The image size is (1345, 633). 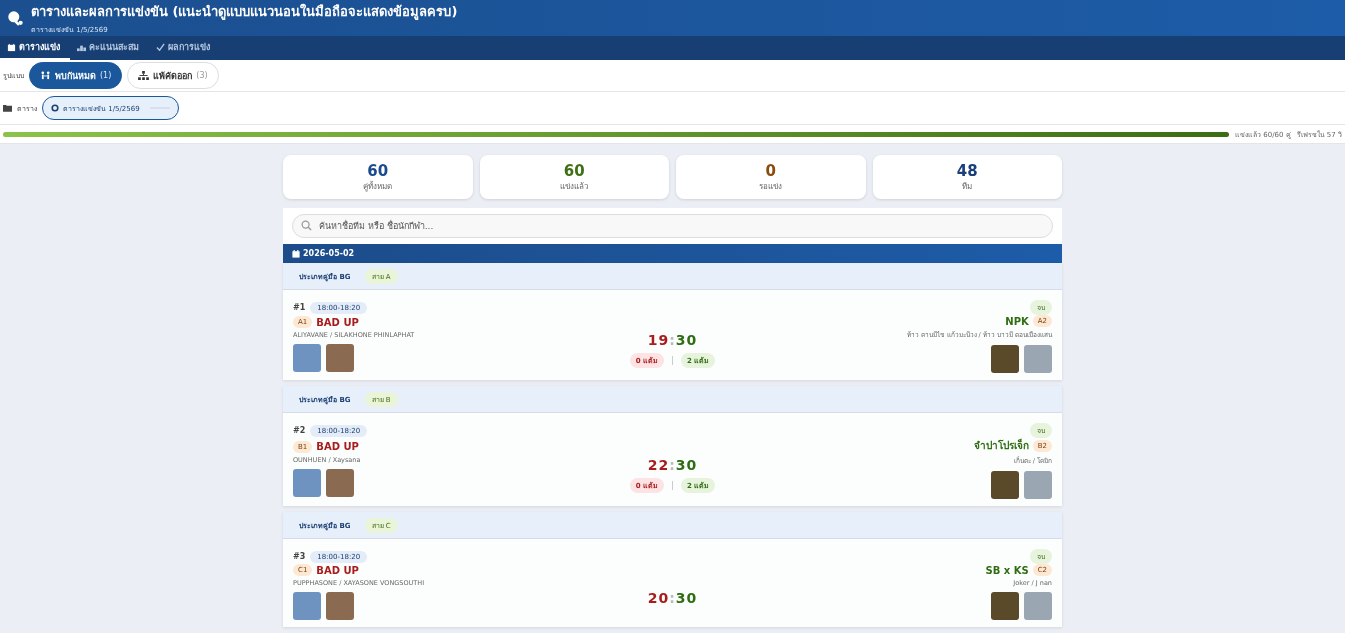 What do you see at coordinates (1007, 570) in the screenshot?
I see `team-name: SB x KS` at bounding box center [1007, 570].